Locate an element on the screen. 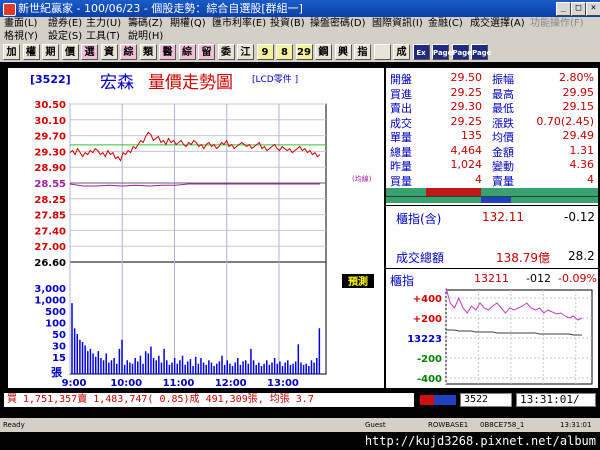 This screenshot has height=450, width=600. index-tick-label: -400 is located at coordinates (429, 379).